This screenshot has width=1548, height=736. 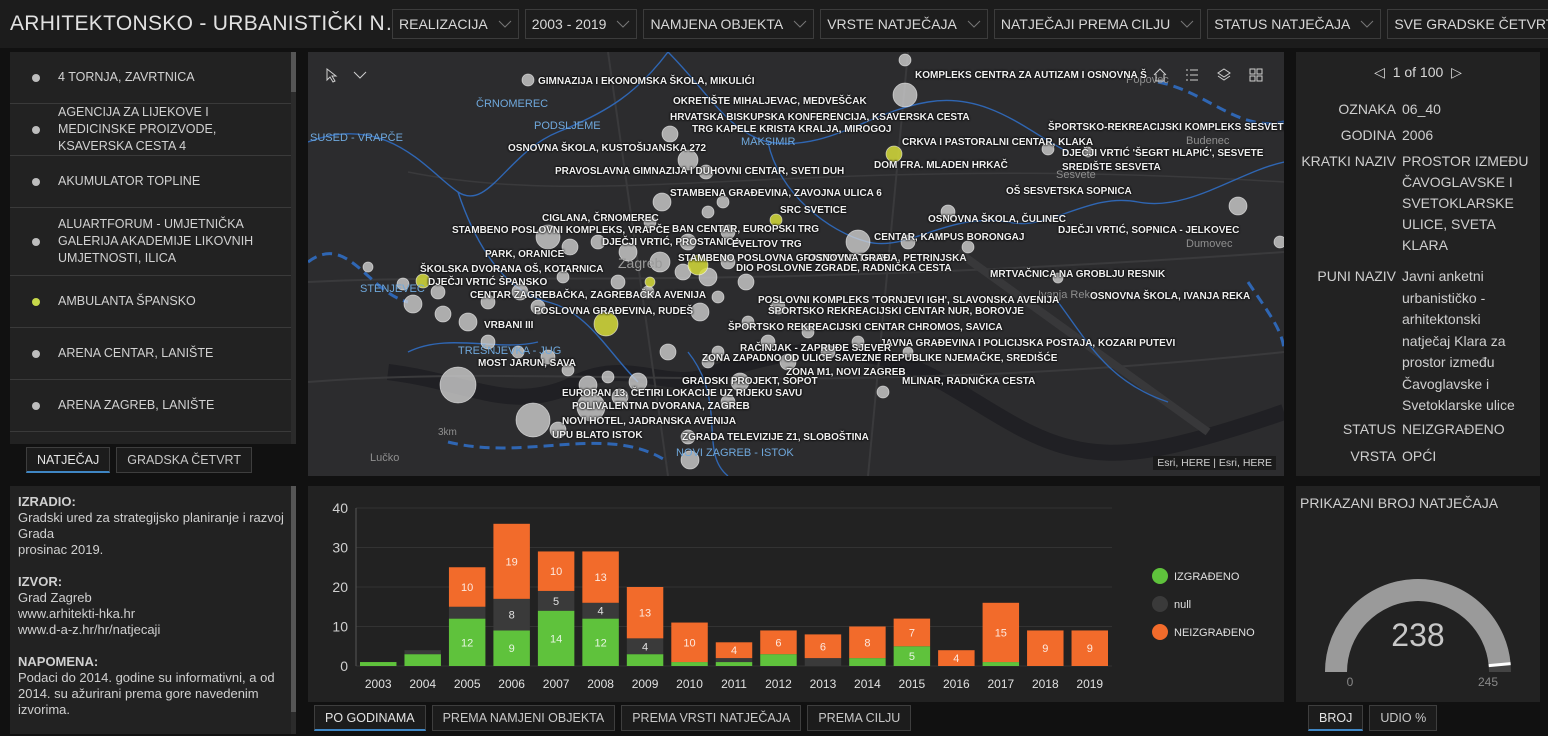 What do you see at coordinates (645, 647) in the screenshot?
I see `data-label: 4` at bounding box center [645, 647].